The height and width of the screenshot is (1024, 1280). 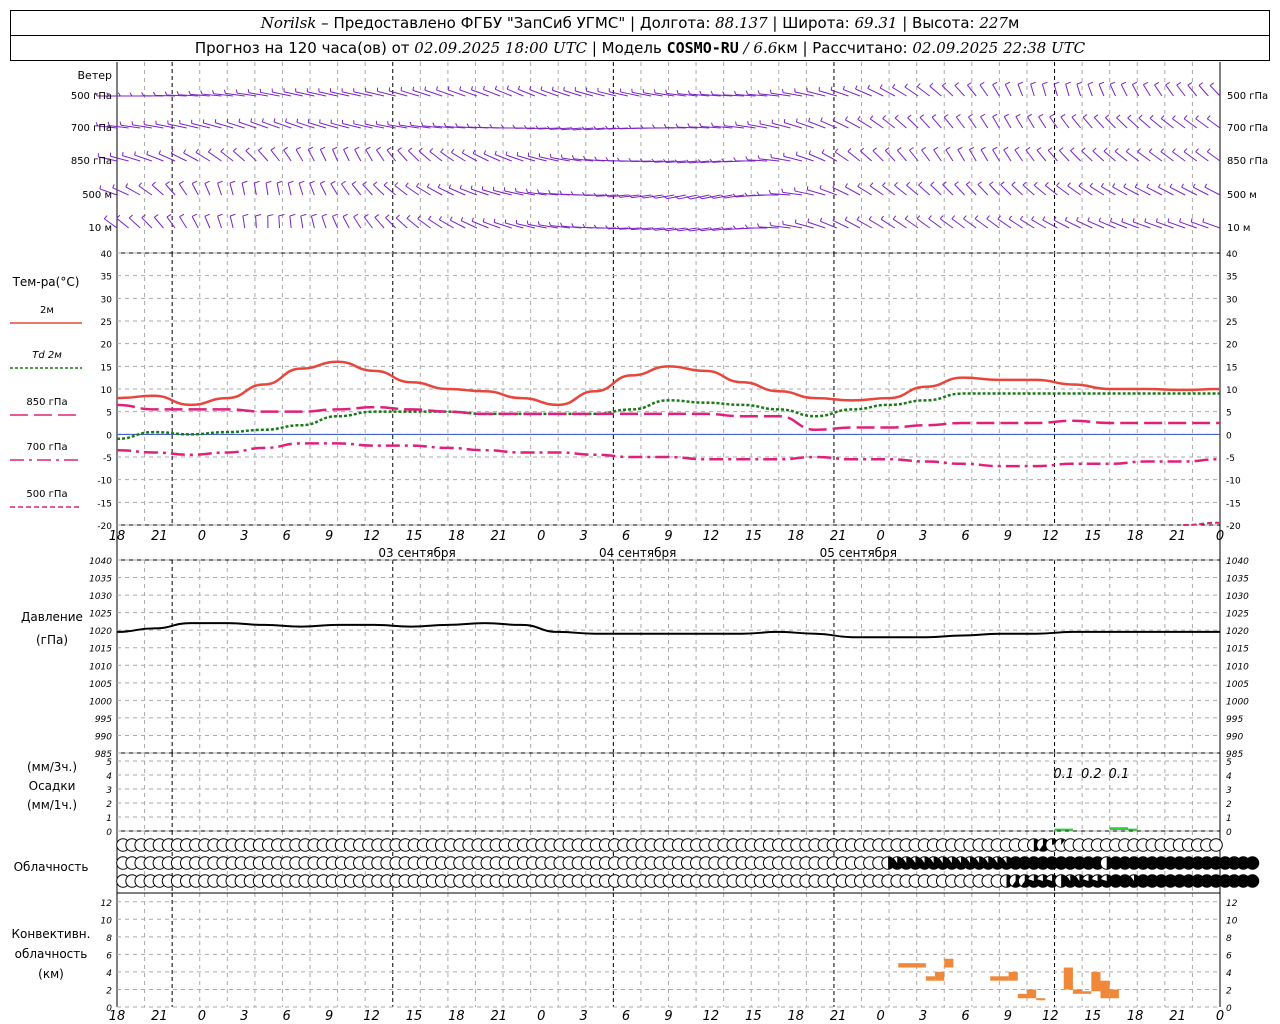 I want to click on cloud-fill, so click(x=1252, y=863).